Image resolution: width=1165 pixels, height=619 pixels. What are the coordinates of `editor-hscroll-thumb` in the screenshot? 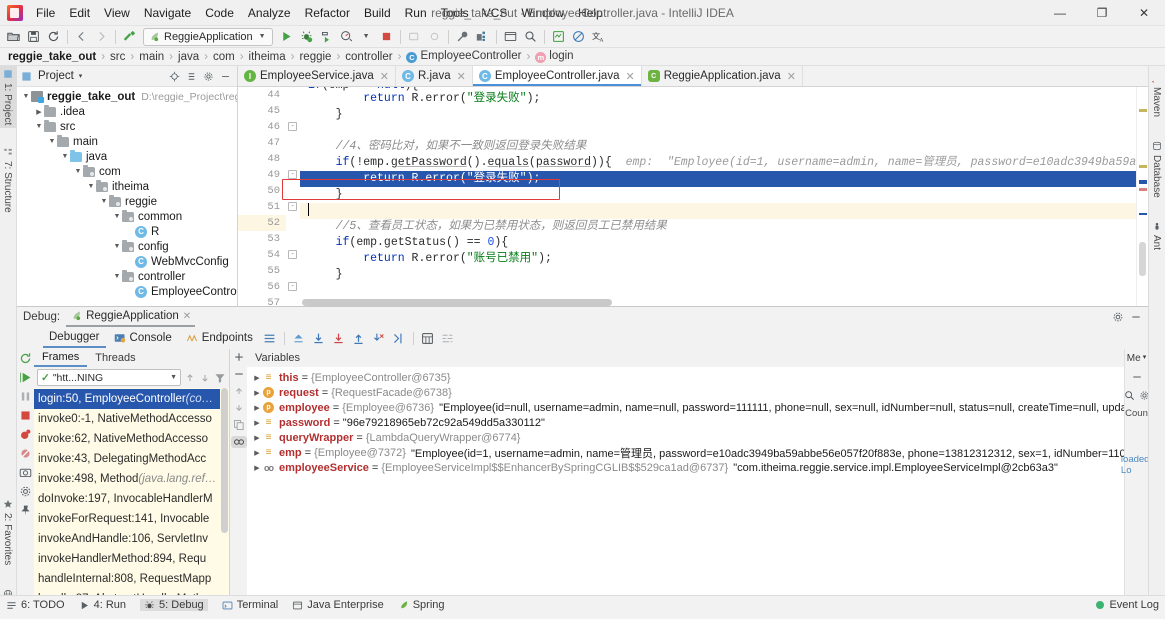 It's located at (457, 302).